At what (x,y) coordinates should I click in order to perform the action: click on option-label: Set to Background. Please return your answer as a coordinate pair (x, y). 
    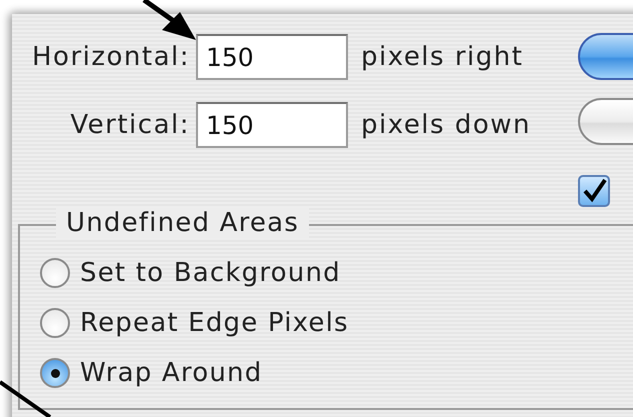
    Looking at the image, I should click on (210, 273).